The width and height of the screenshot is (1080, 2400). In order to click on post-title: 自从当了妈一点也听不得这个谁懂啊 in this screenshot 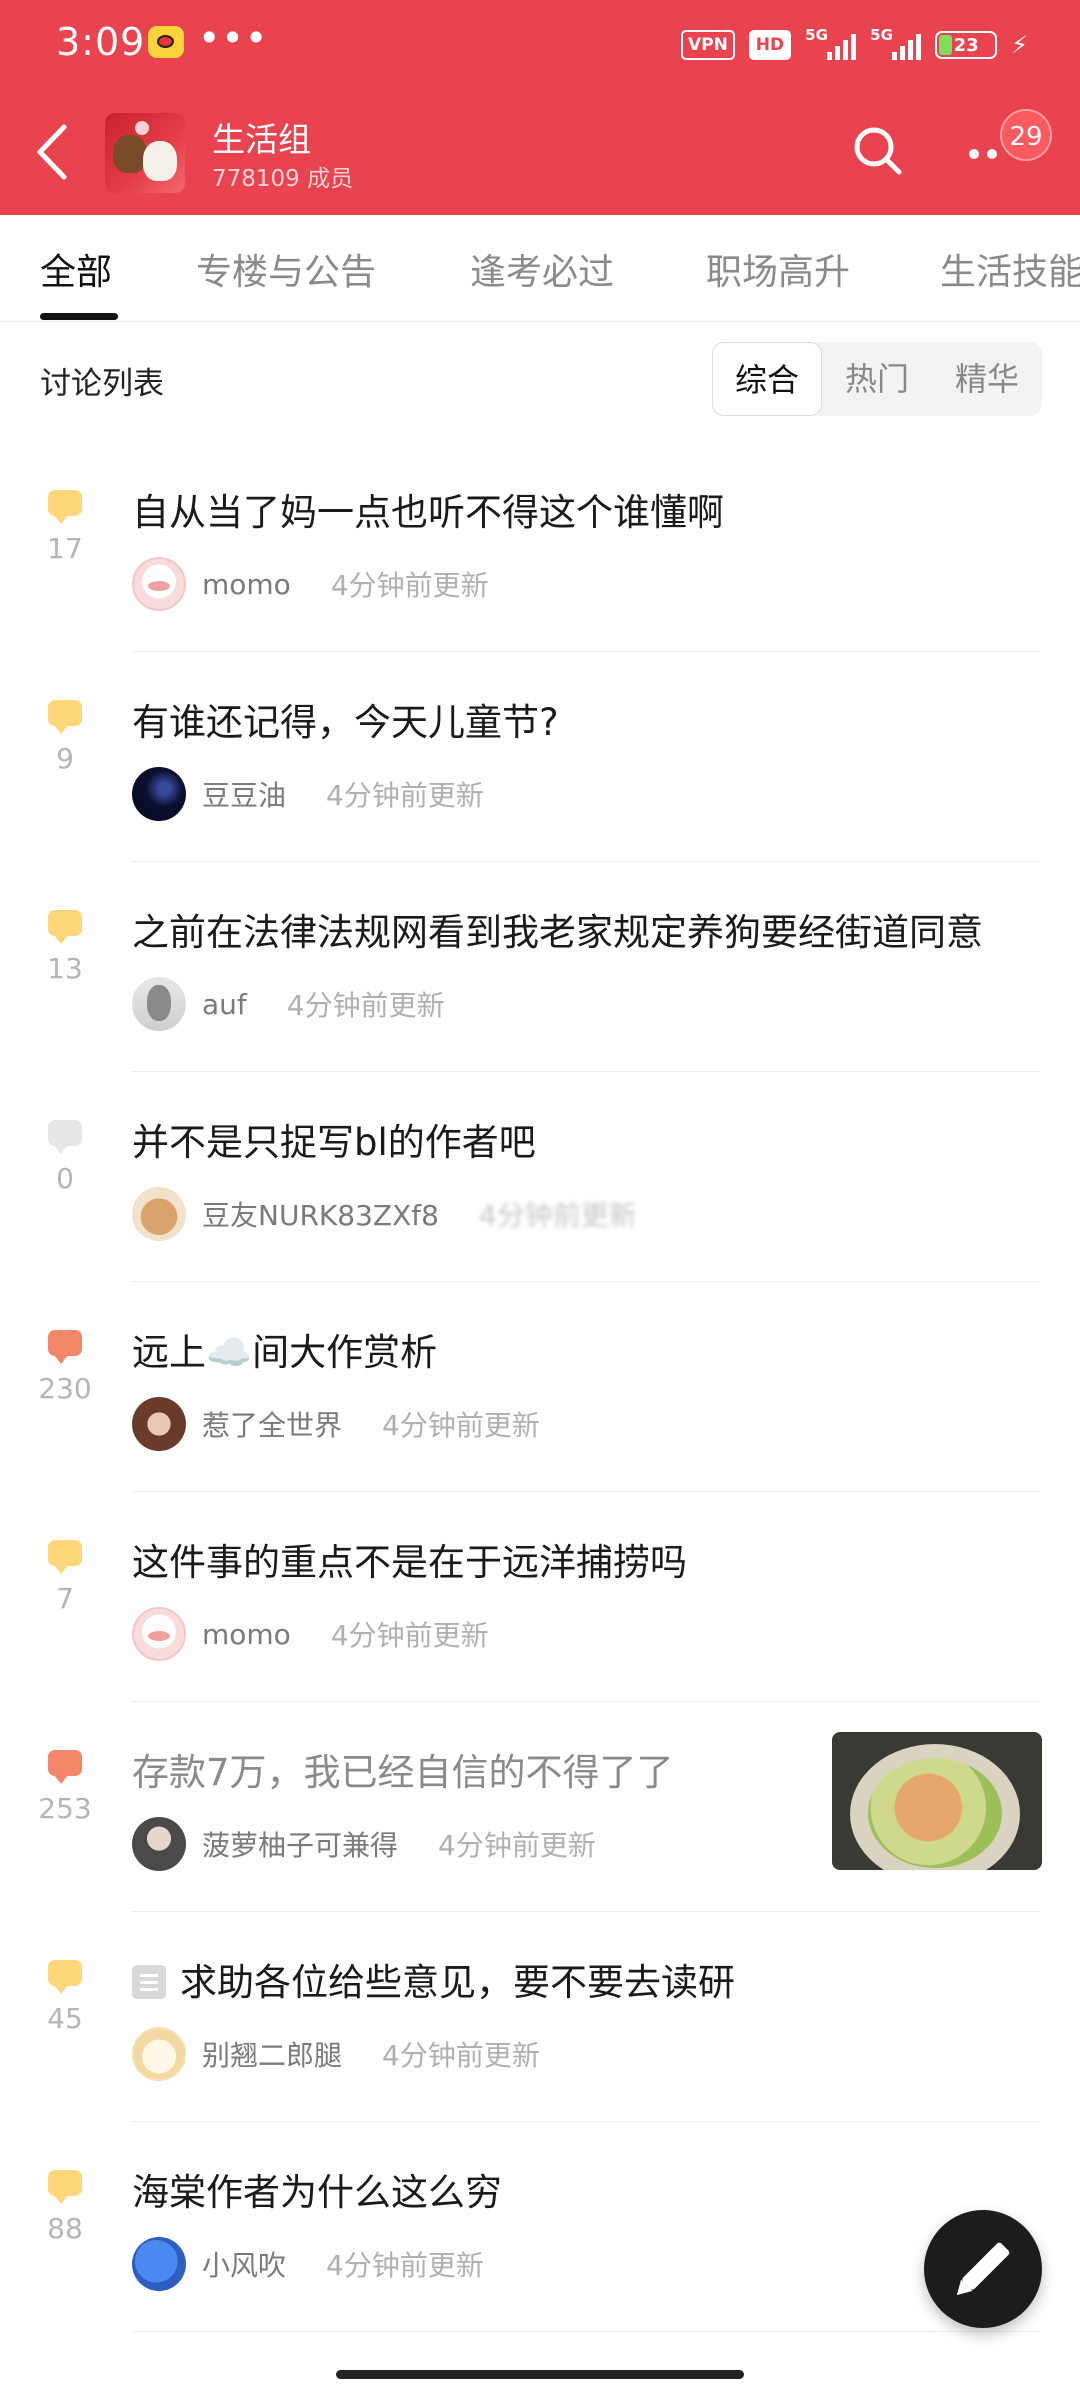, I will do `click(428, 509)`.